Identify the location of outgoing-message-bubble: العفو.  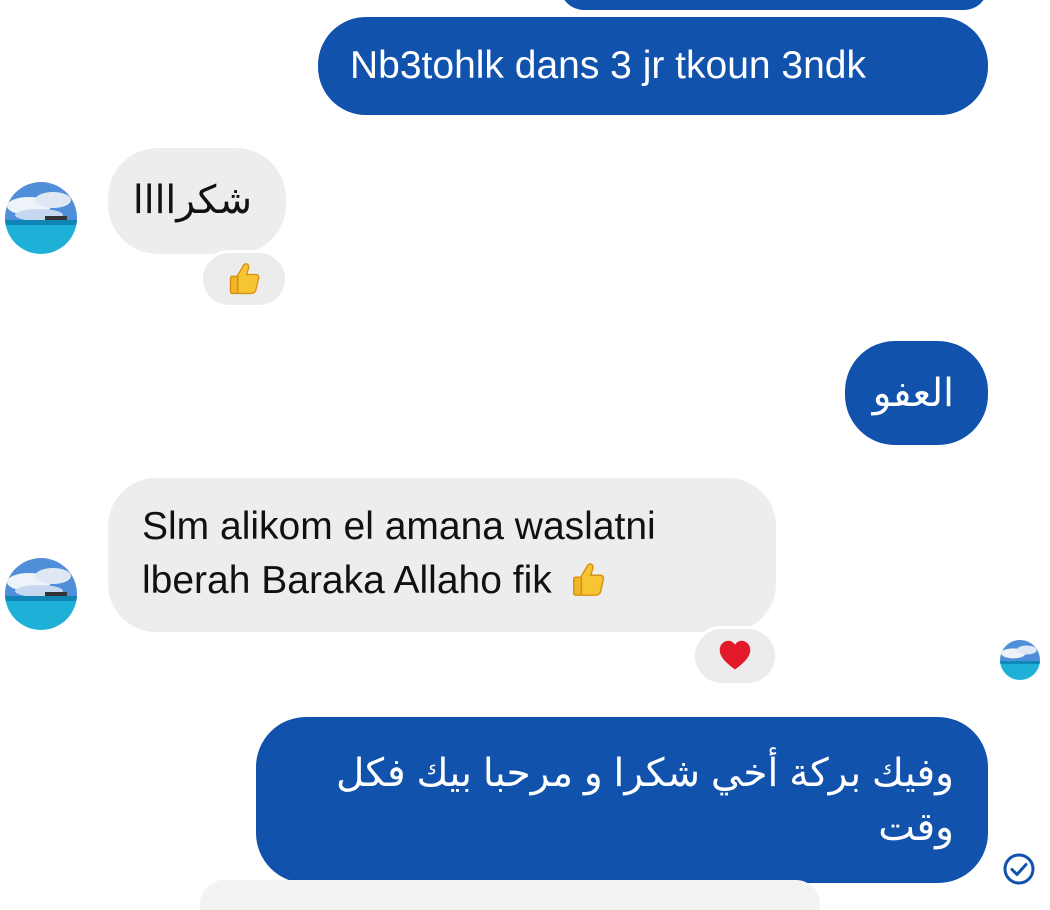
(916, 393).